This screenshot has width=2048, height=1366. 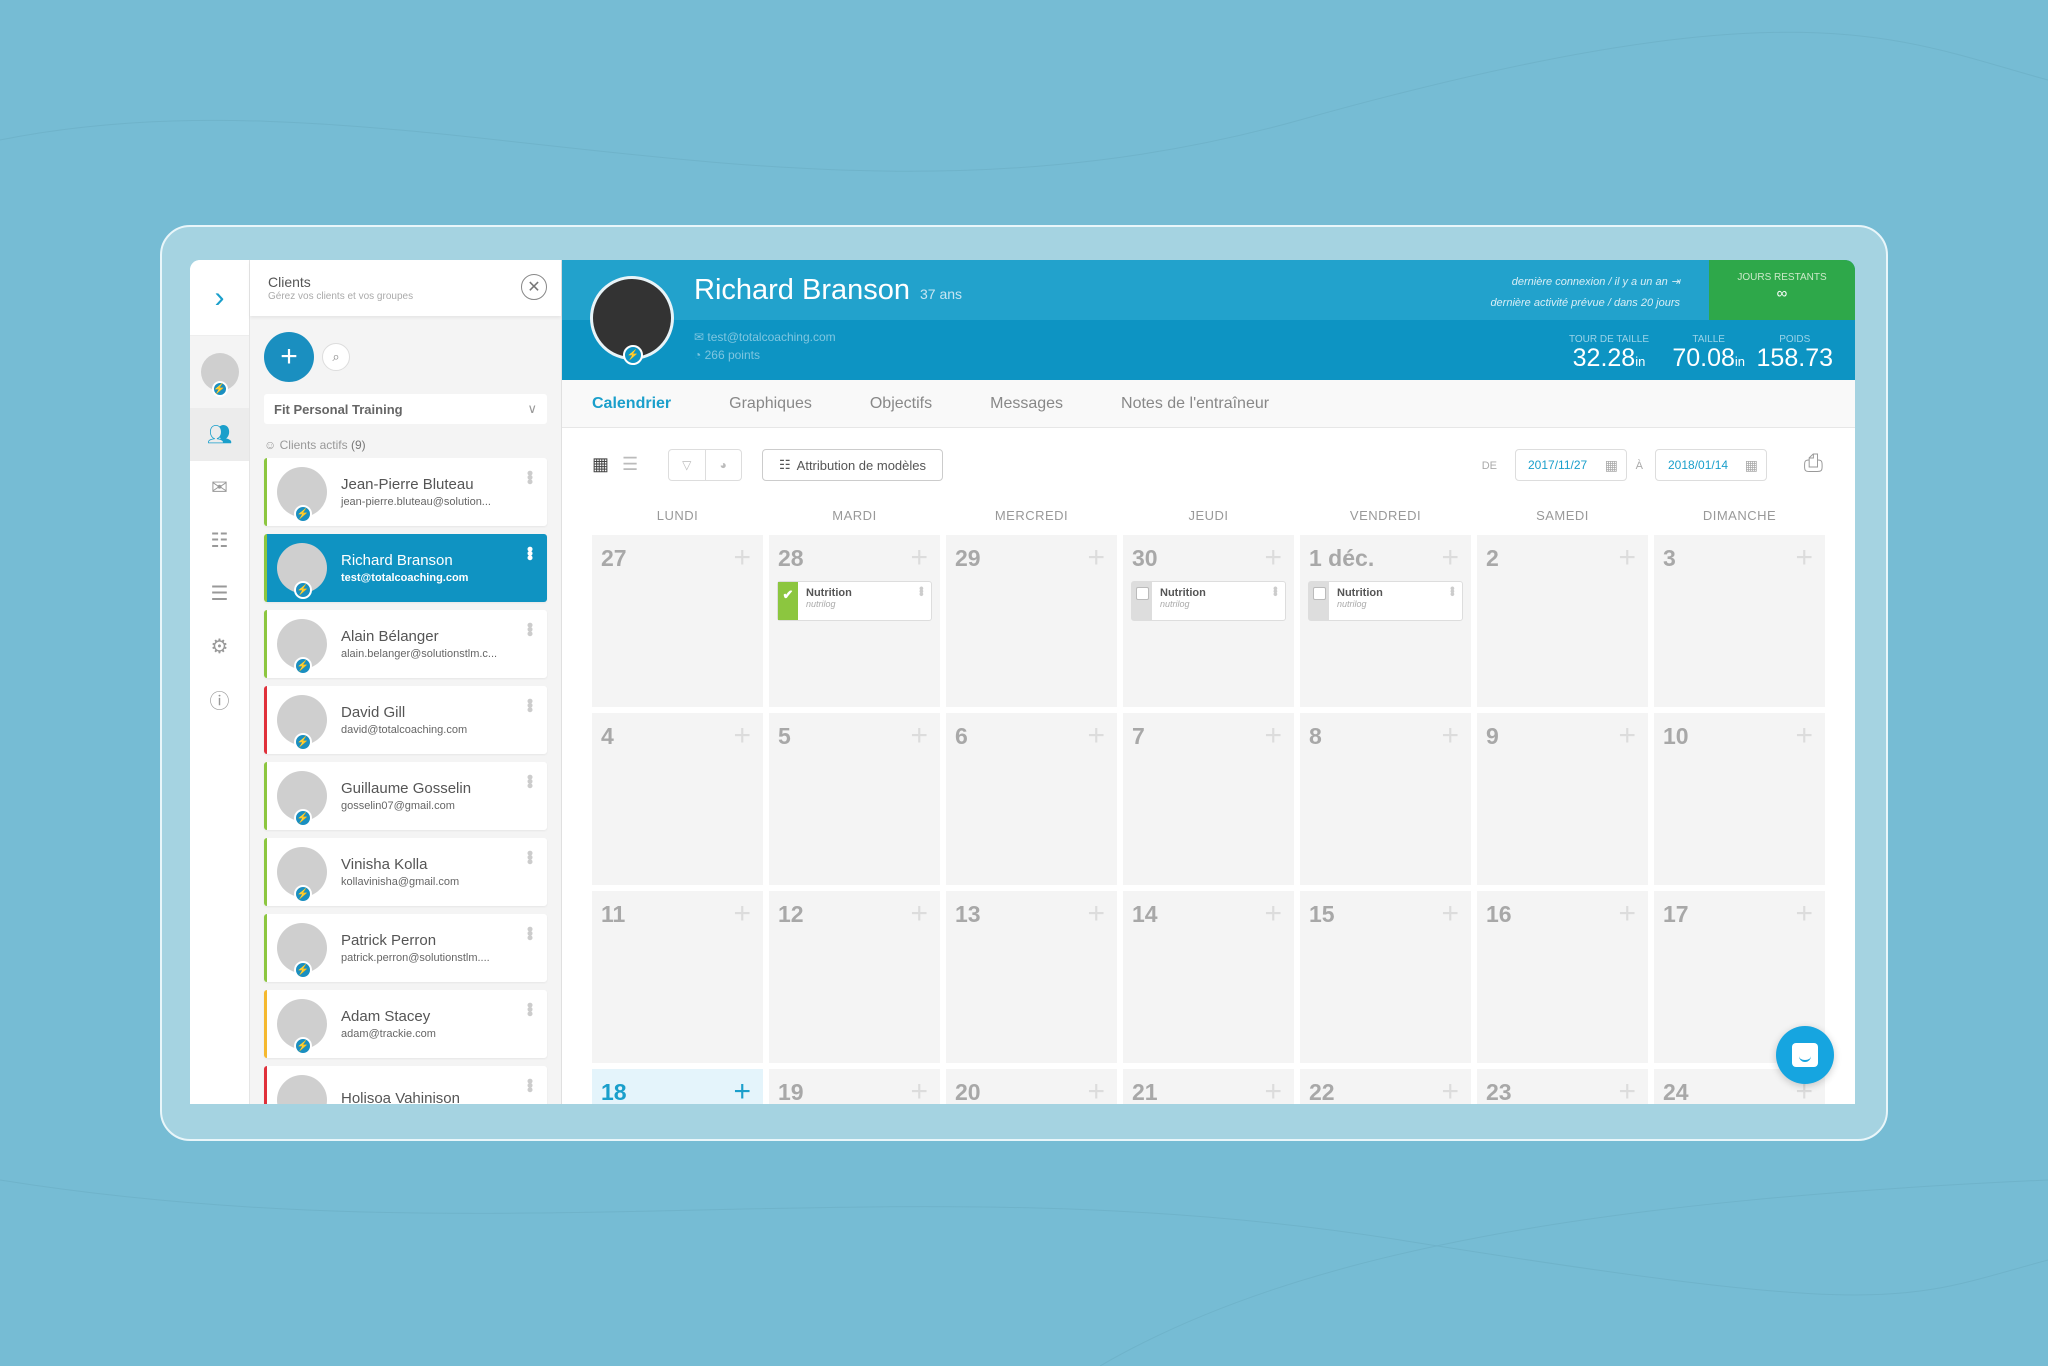 I want to click on event-checkbox: ✔, so click(x=788, y=601).